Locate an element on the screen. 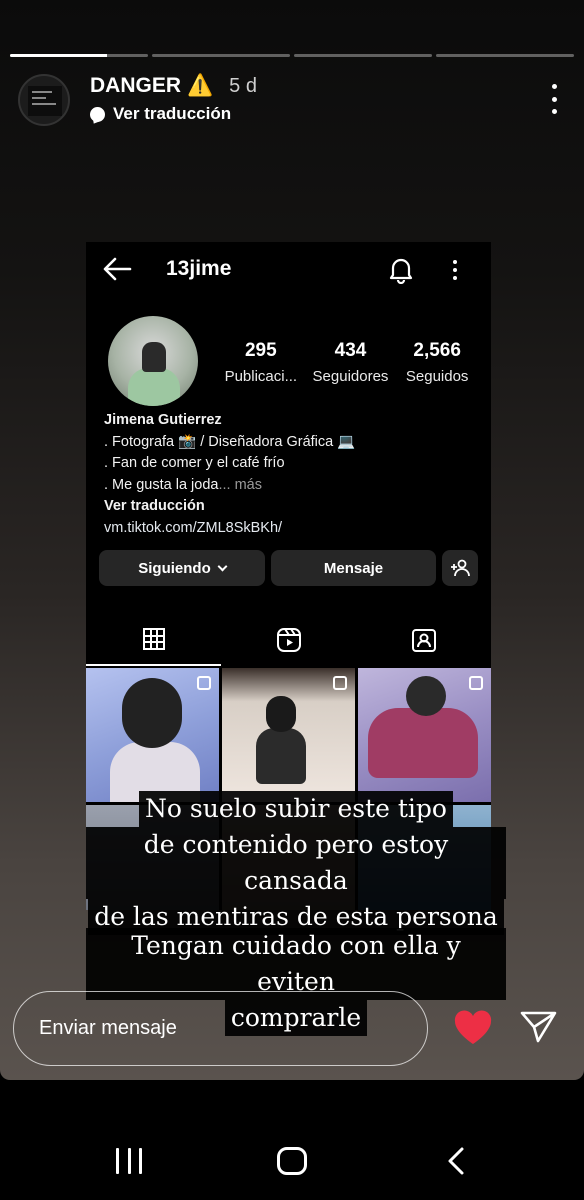 The width and height of the screenshot is (584, 1200). bio-link: vm.tiktok.com/ZML8SkBKh/ is located at coordinates (193, 527).